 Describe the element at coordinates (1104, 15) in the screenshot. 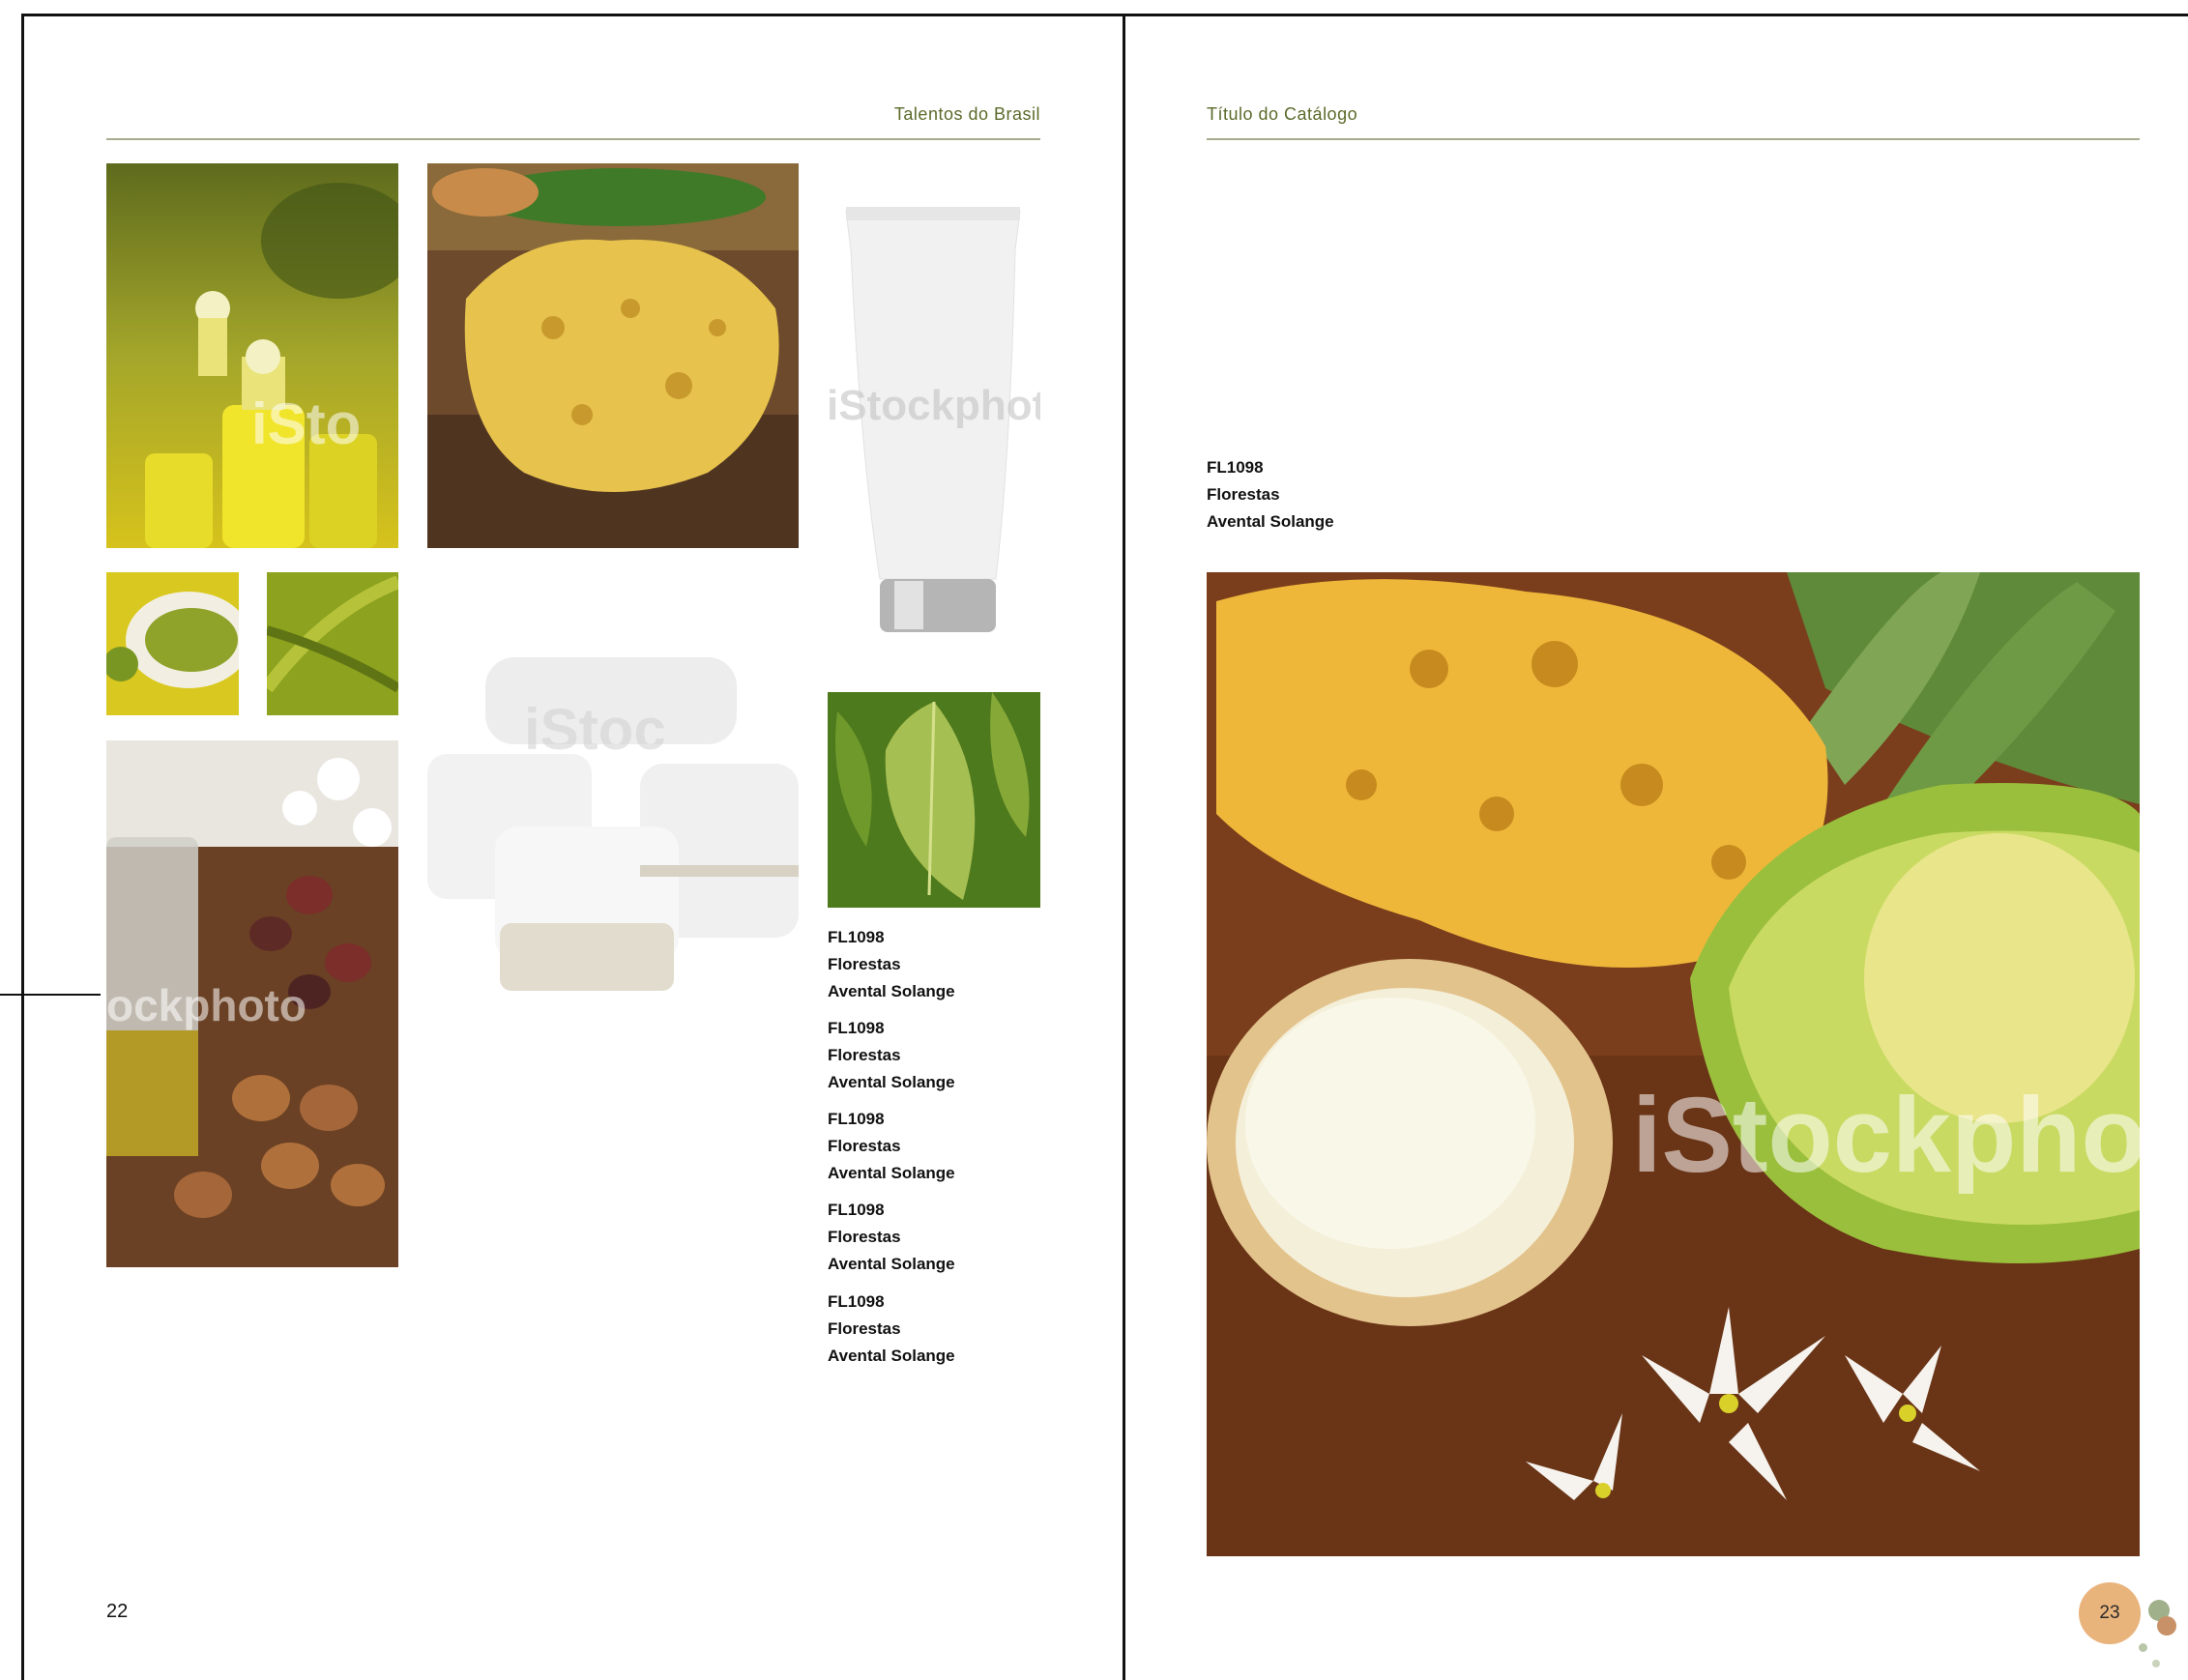

I see `page-frame-top` at that location.